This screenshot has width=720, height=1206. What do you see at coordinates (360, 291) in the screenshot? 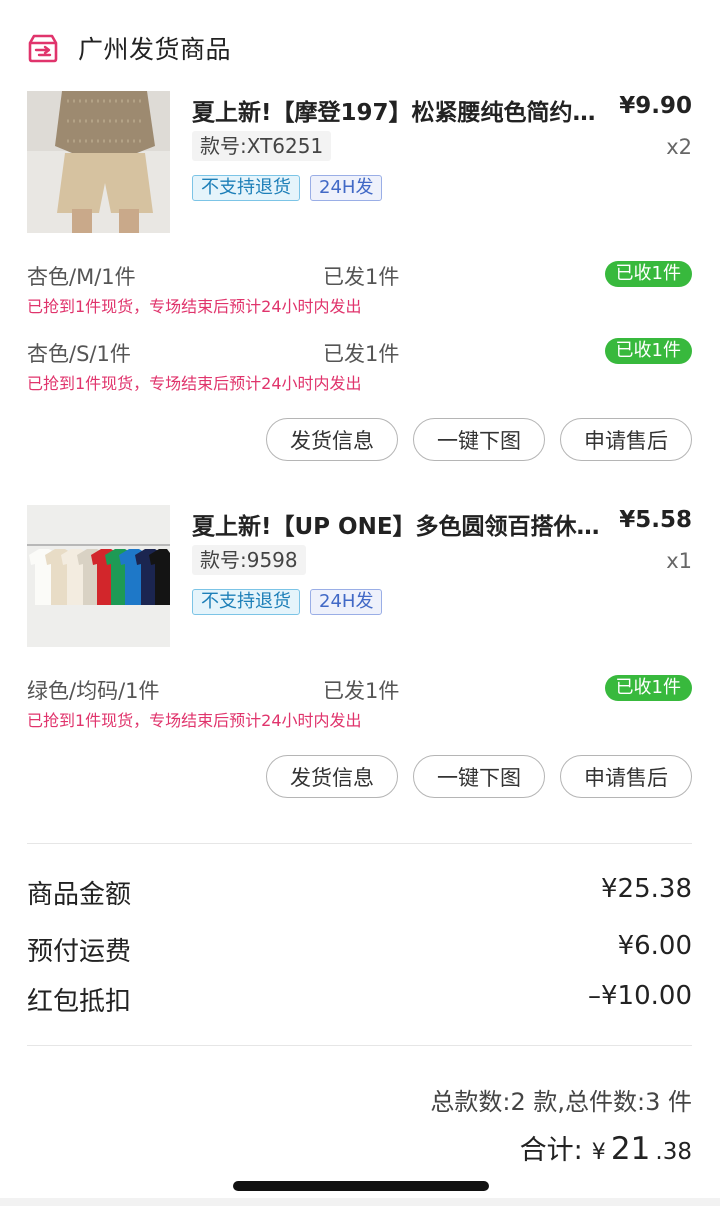
I see `variant-row: 杏色/M/1件 已发1件 已收1件 已抢到1件现货，专场结束后预计24小时内发出` at bounding box center [360, 291].